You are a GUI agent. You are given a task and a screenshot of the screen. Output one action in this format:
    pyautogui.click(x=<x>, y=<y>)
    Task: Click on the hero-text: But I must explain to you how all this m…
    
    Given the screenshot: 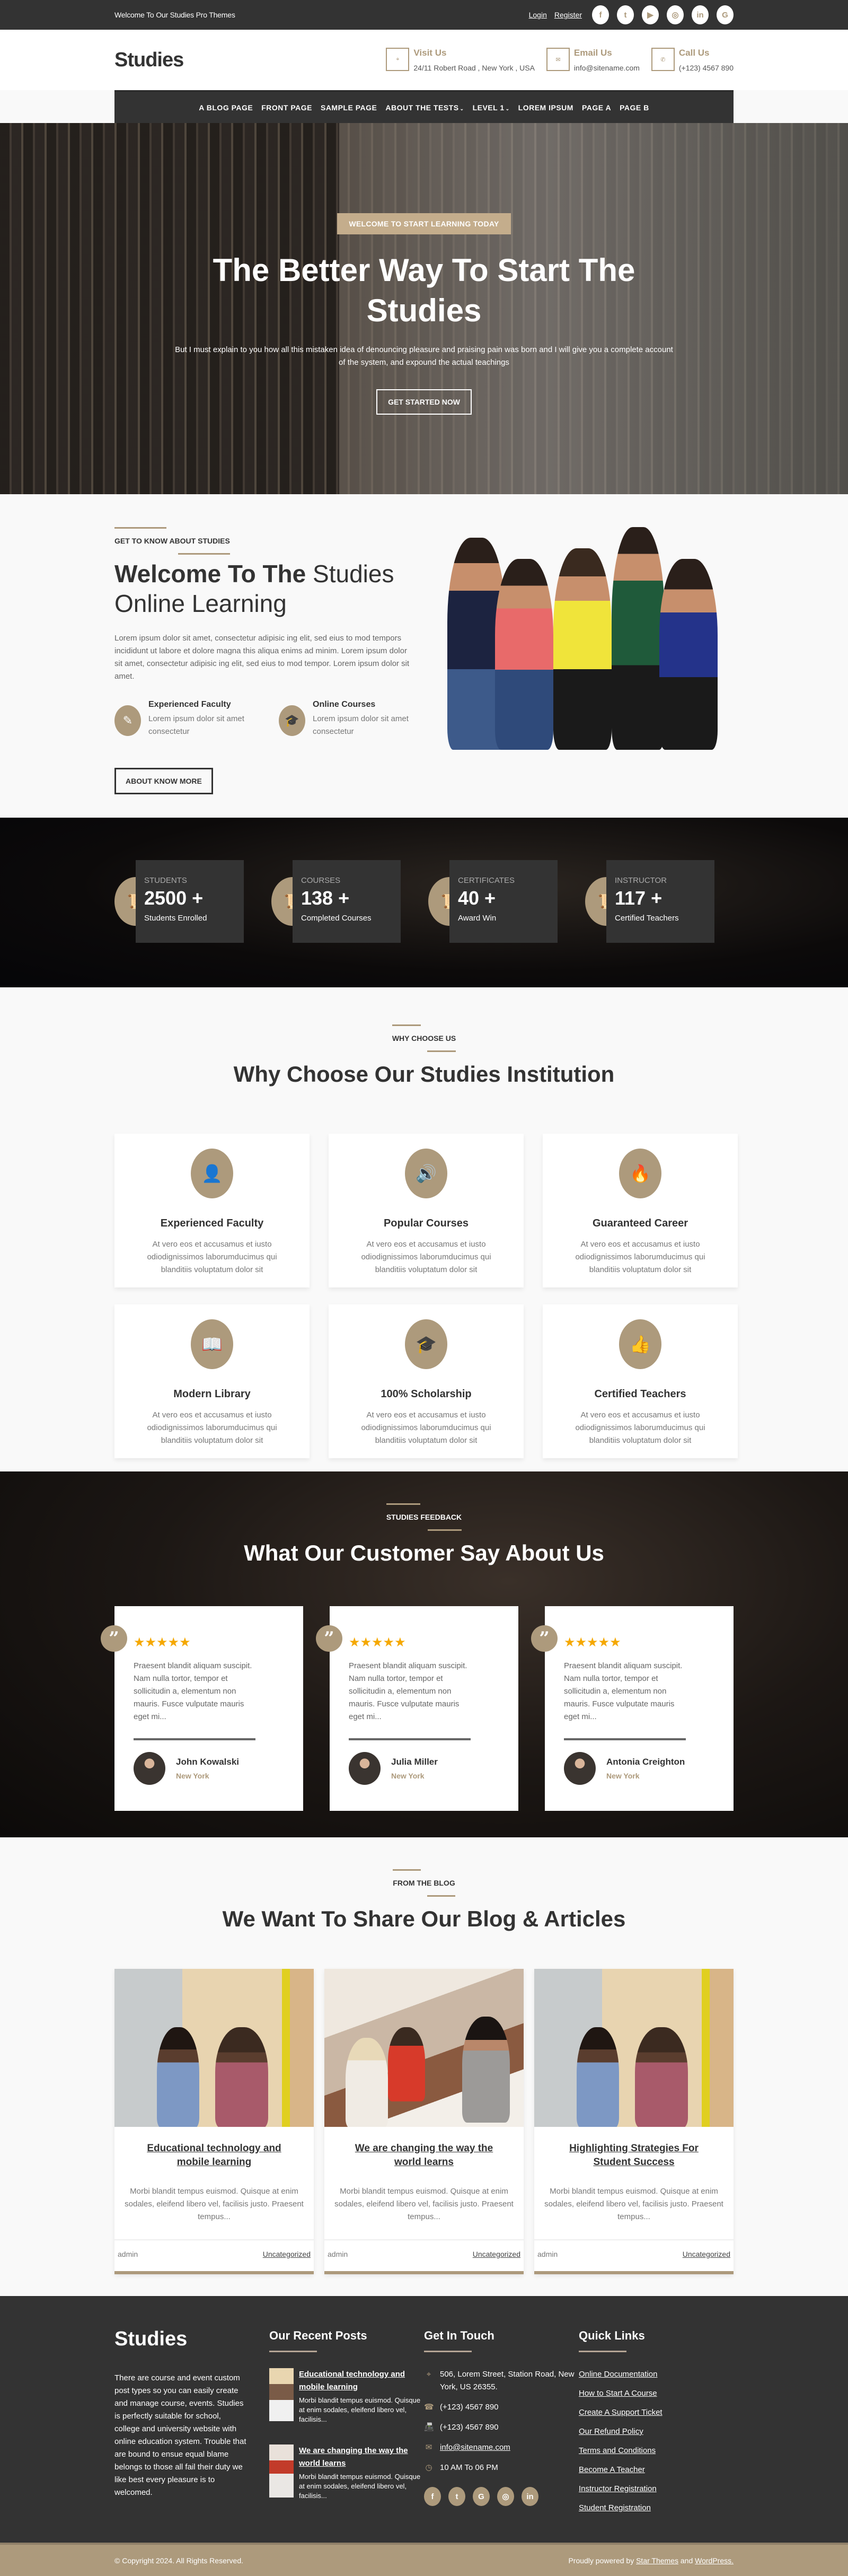 What is the action you would take?
    pyautogui.click(x=424, y=356)
    